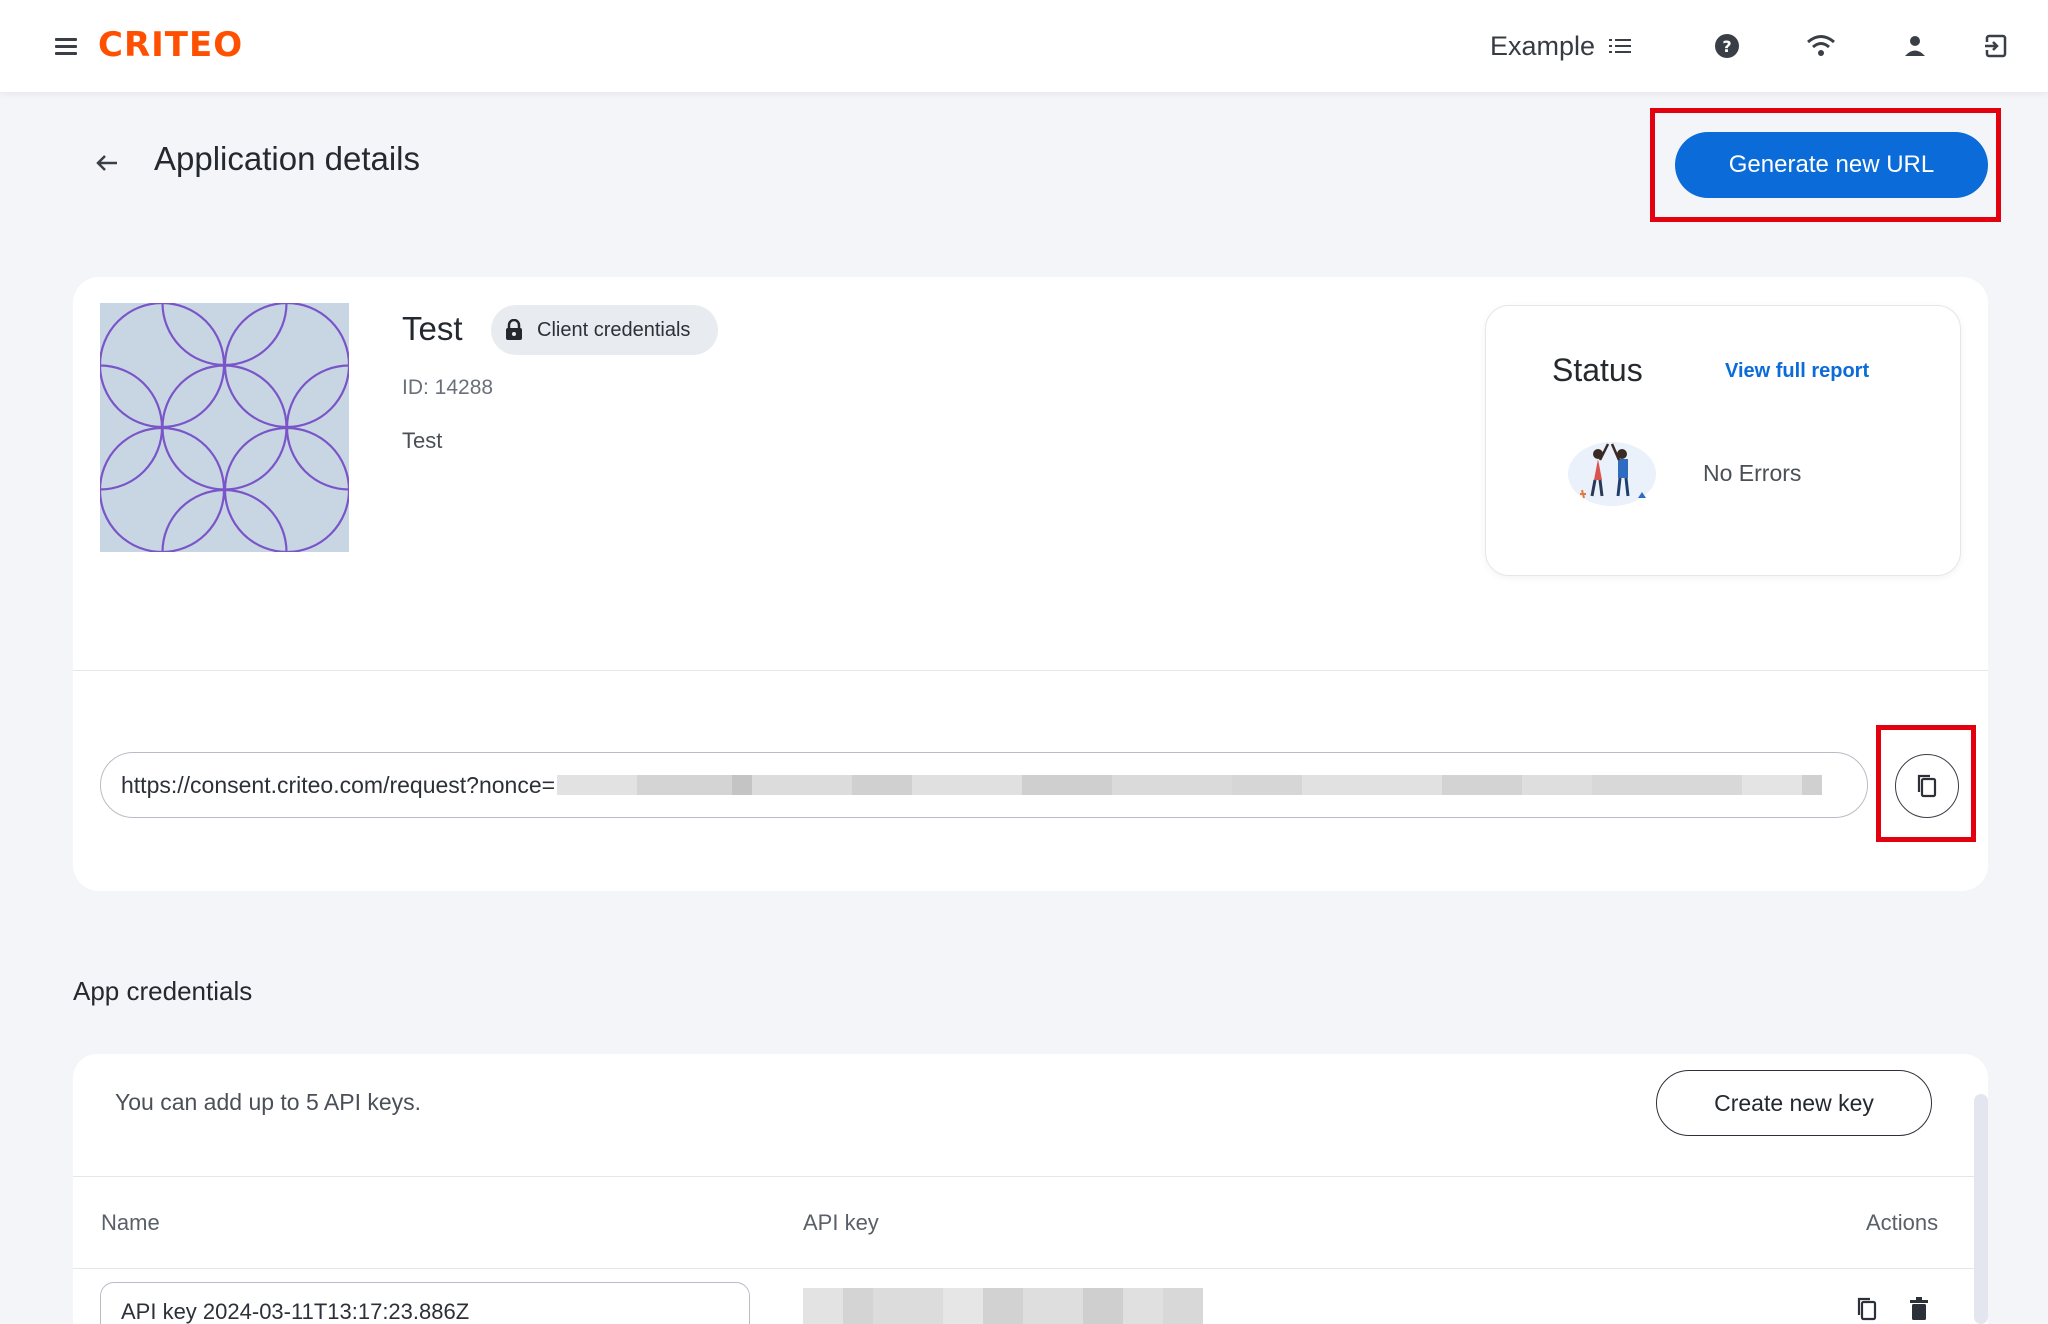 The image size is (2048, 1324). I want to click on user-icon, so click(1915, 46).